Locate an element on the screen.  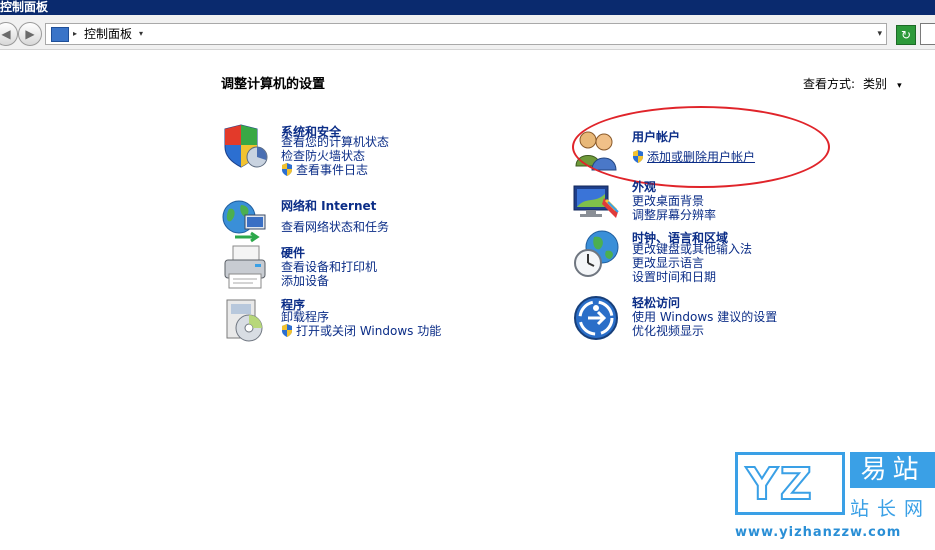
back-arrow-icon: ◀ is located at coordinates (6, 34).